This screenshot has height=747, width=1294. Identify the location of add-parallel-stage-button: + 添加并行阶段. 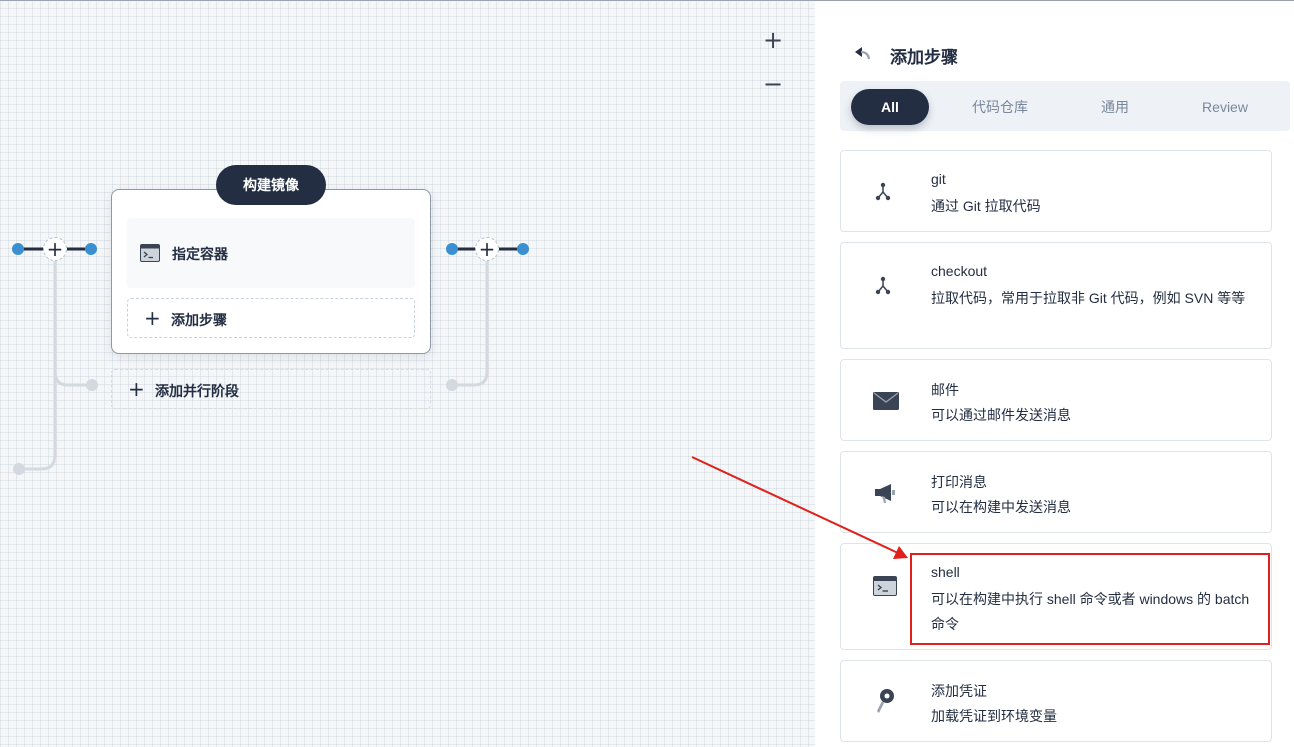
(271, 389).